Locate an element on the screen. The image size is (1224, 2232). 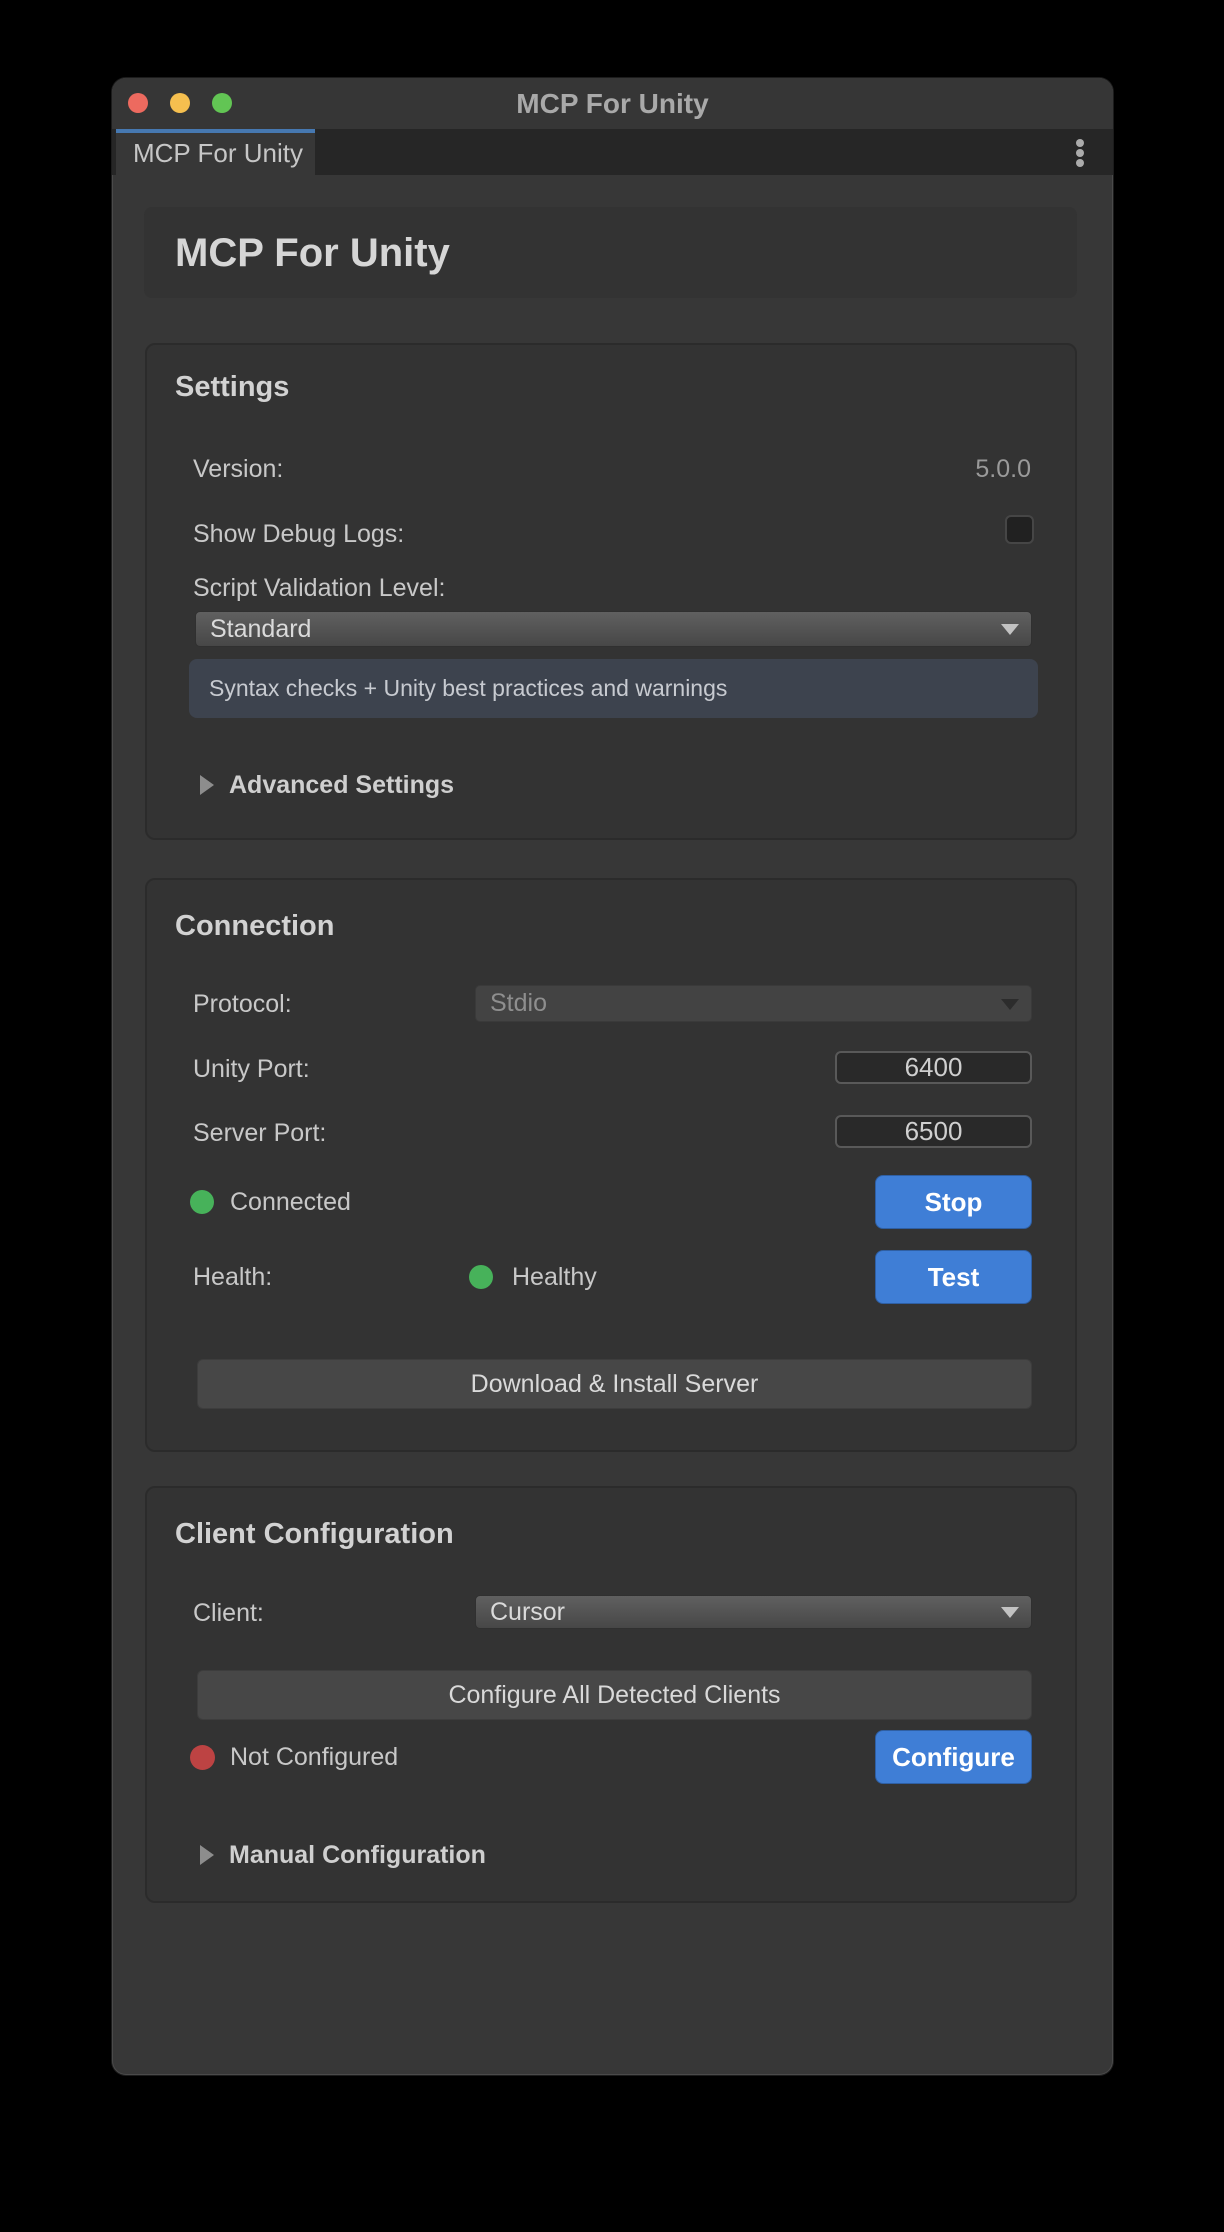
debug-logs-checkbox is located at coordinates (1019, 529).